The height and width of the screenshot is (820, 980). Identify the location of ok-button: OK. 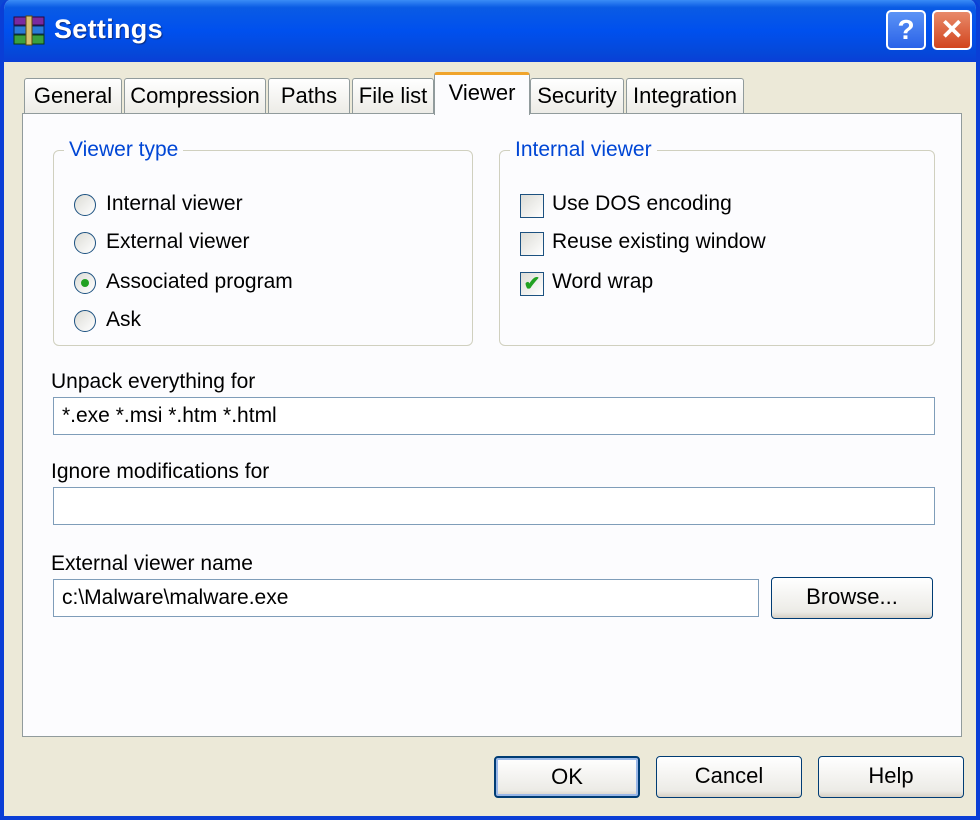
(567, 777).